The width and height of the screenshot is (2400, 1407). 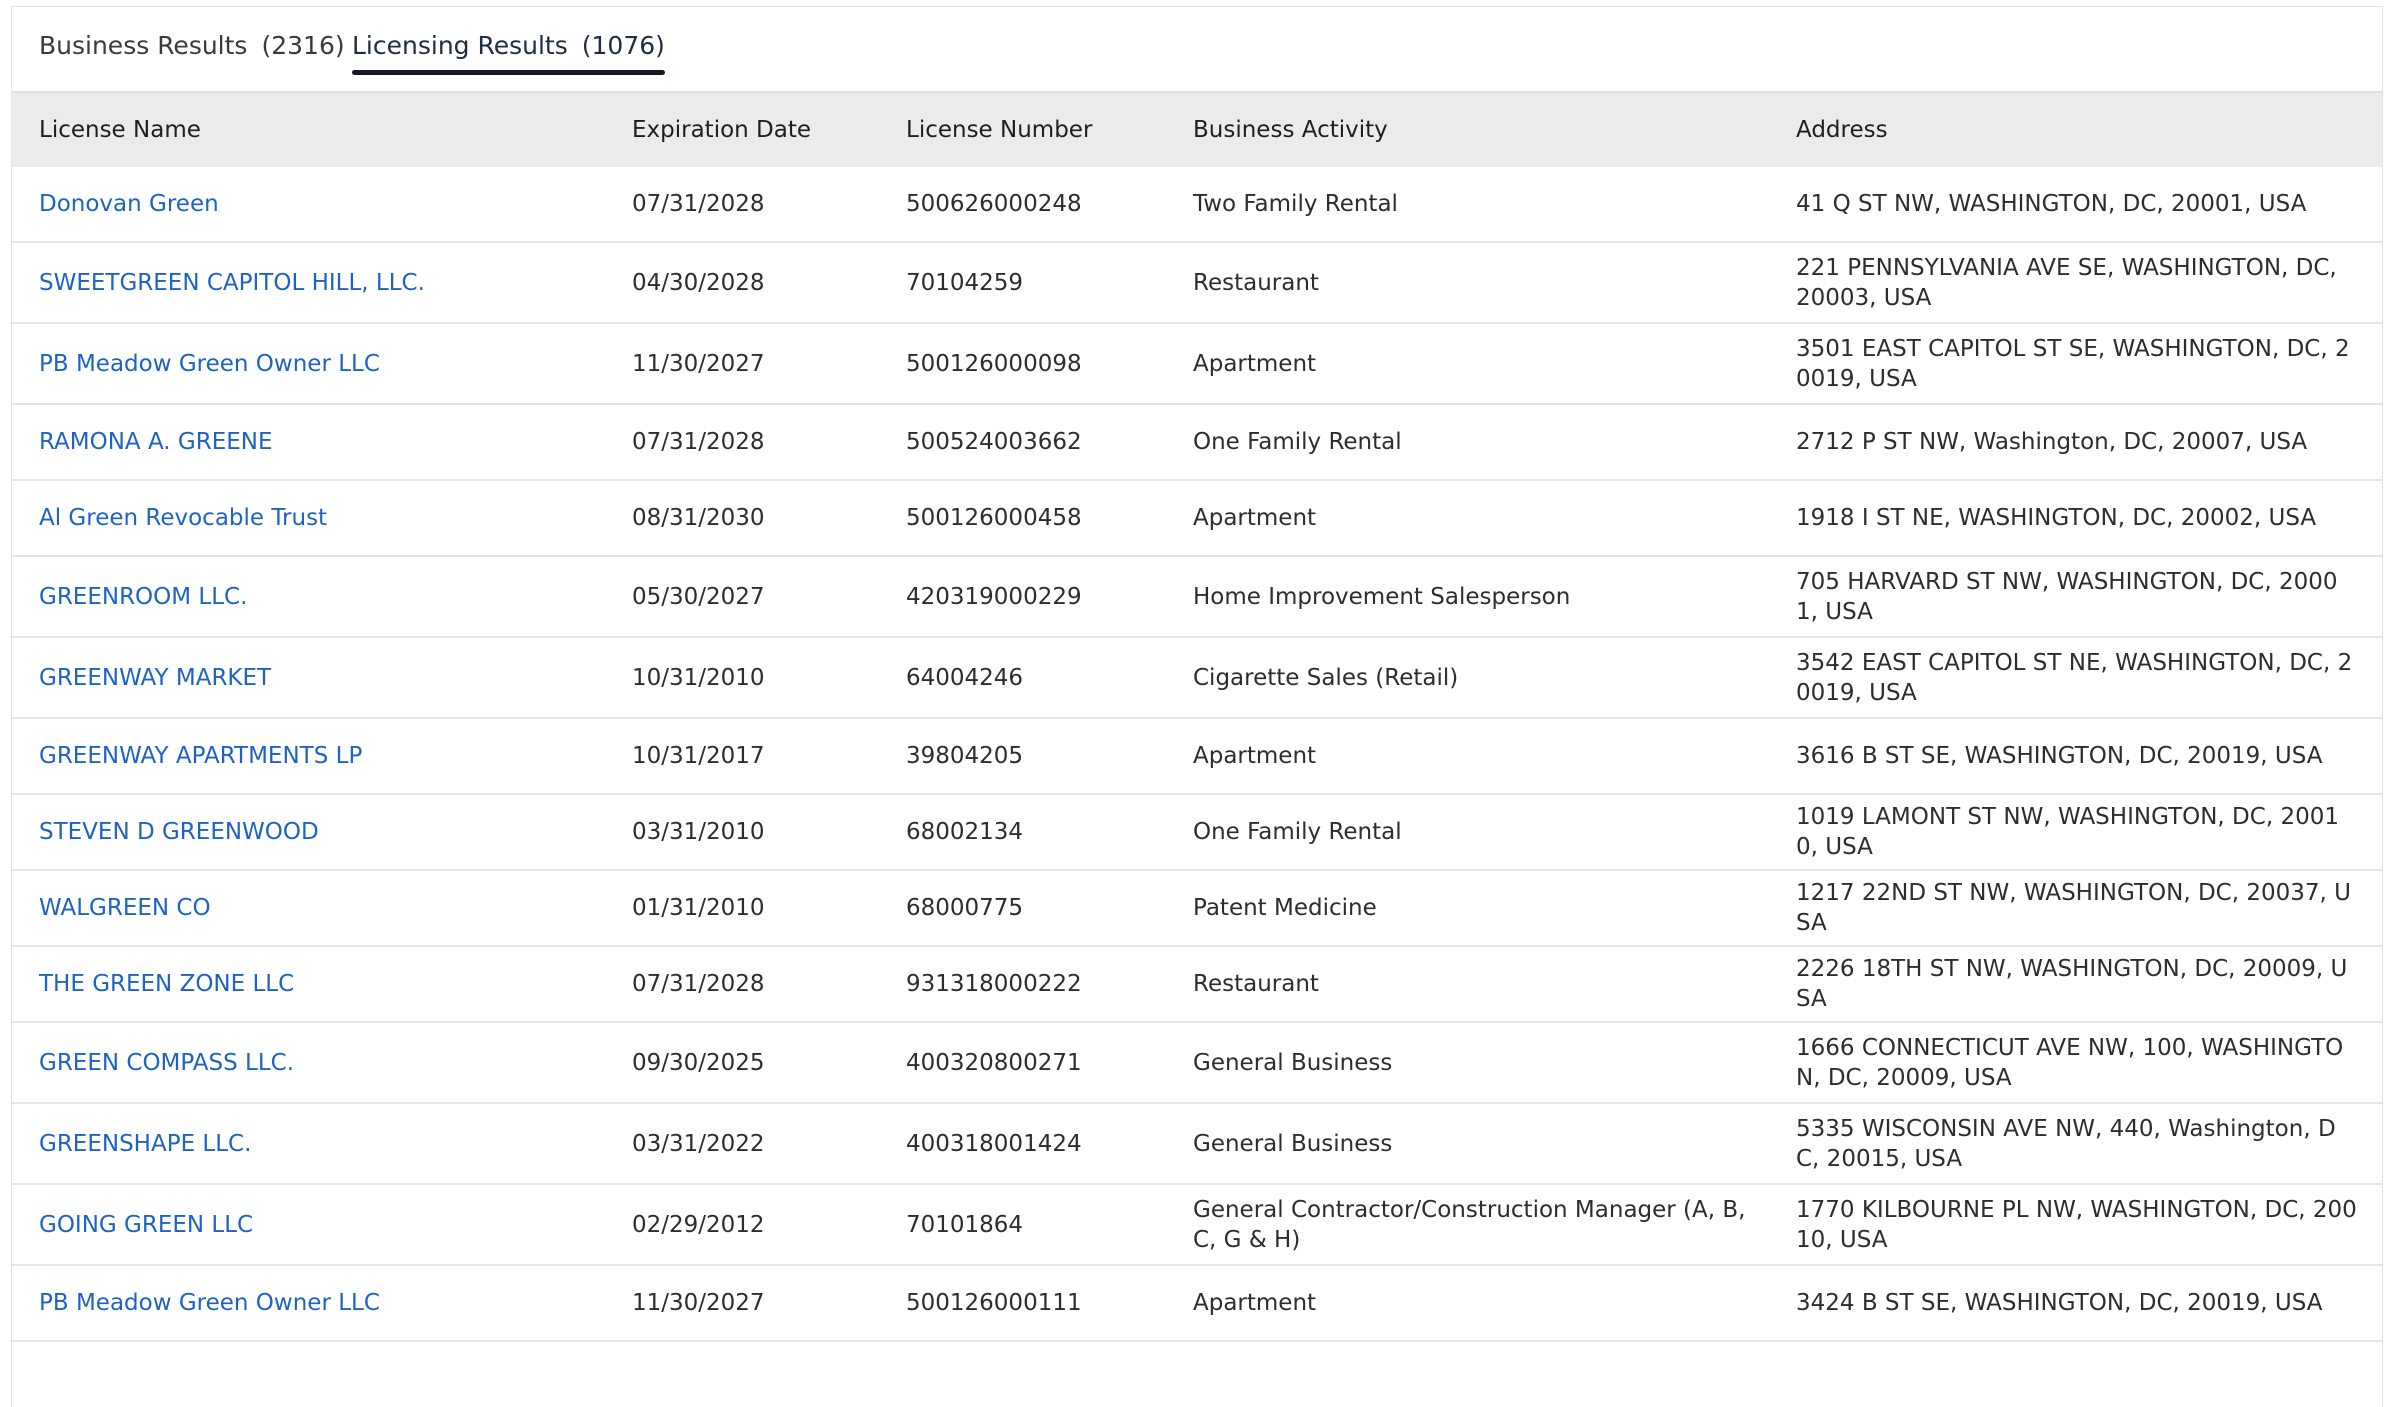 I want to click on expiration-date: 03/31/2010, so click(x=742, y=832).